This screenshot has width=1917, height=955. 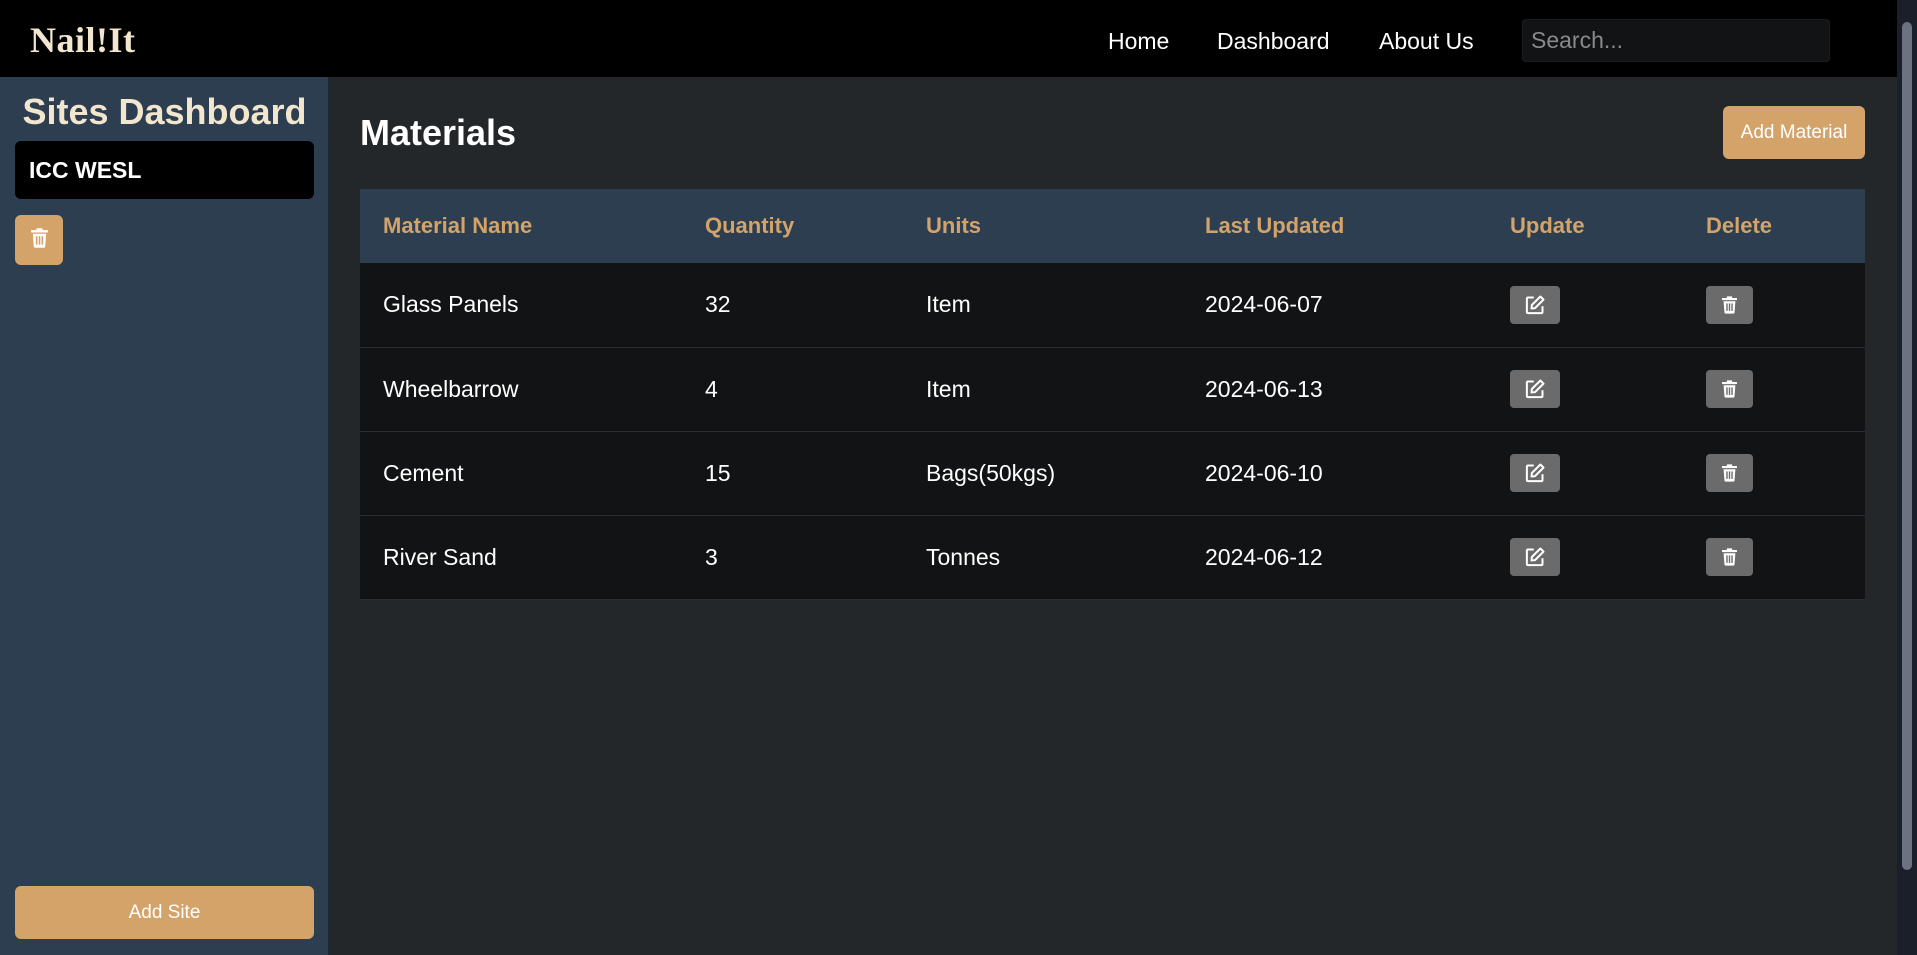 I want to click on quantity-cell: 4, so click(x=711, y=388).